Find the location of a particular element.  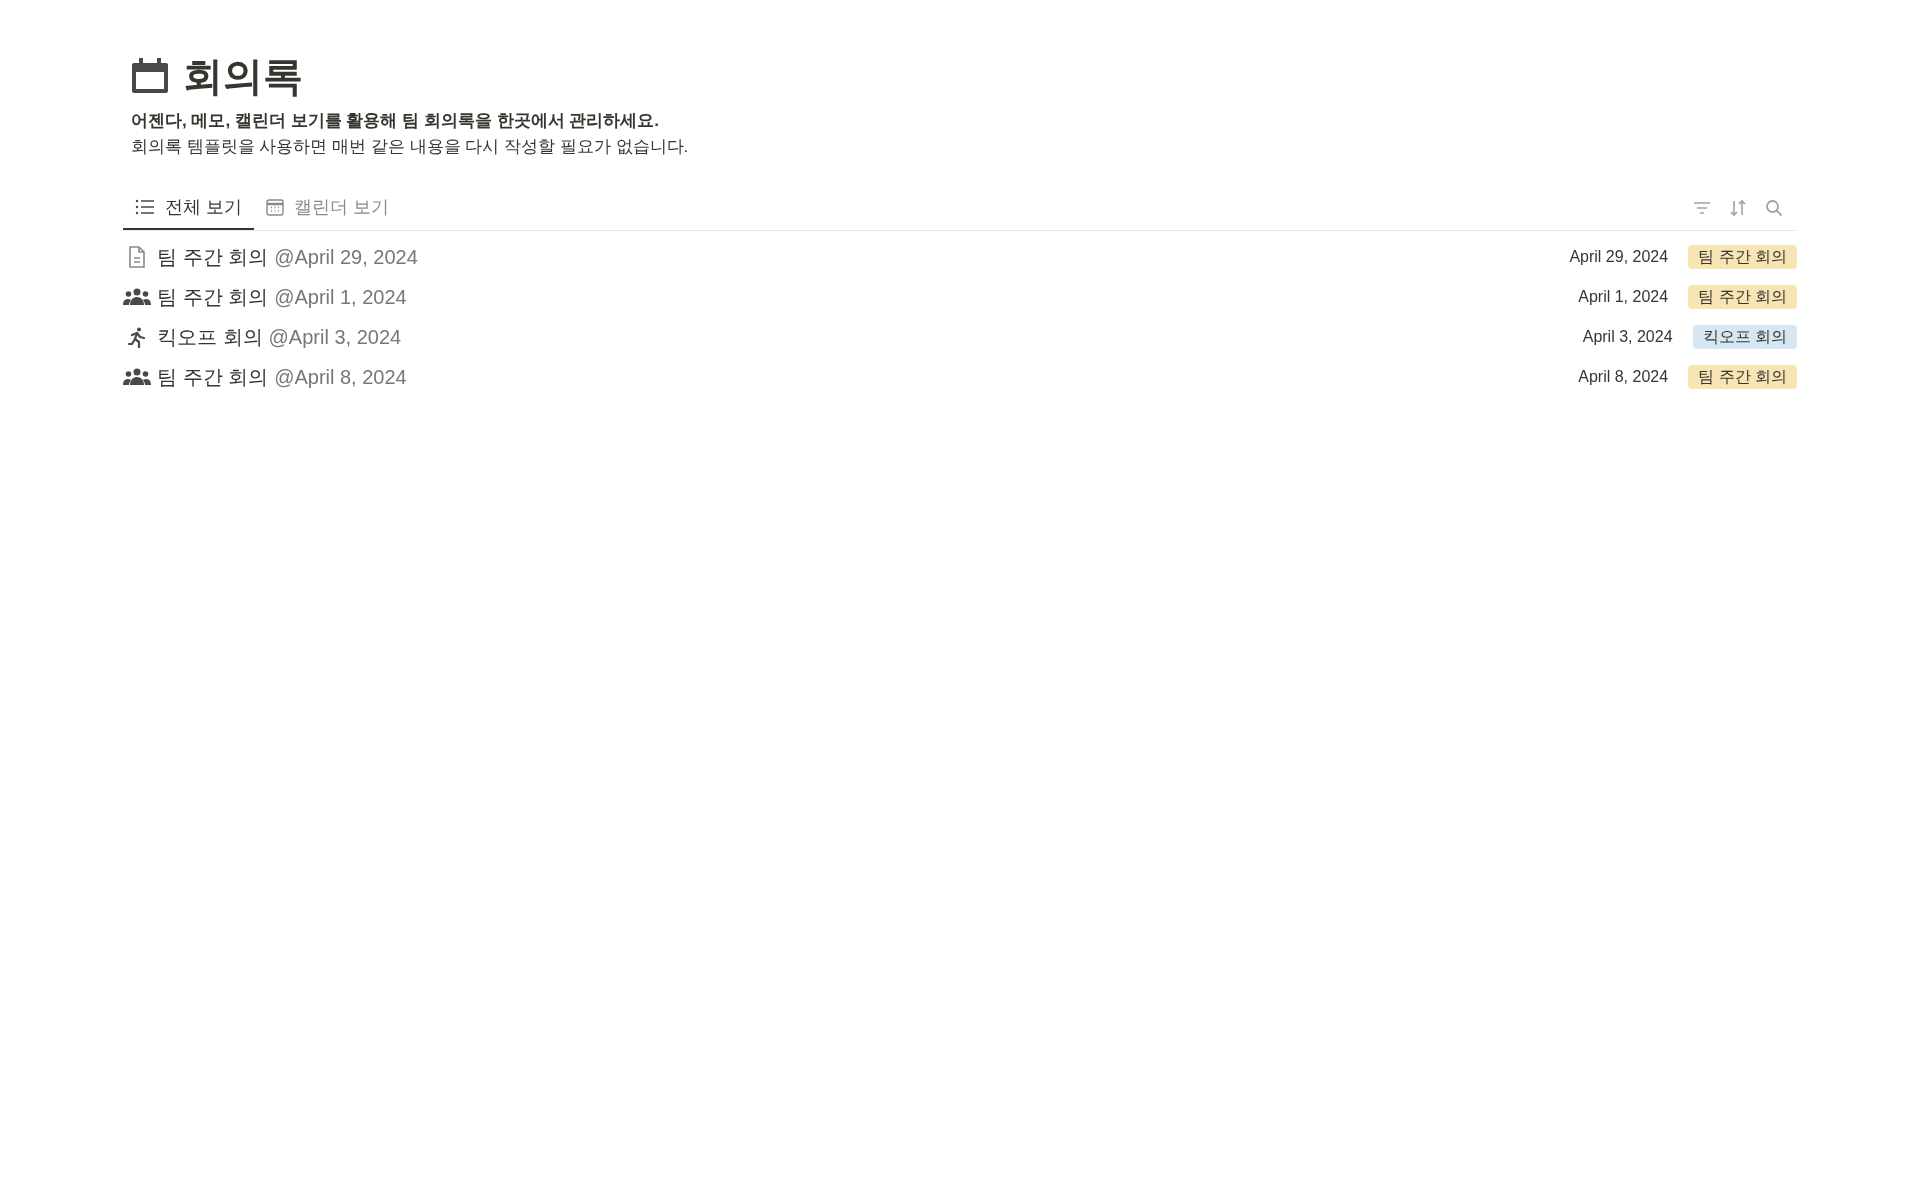

tag: 킥오프 회의 is located at coordinates (1744, 337).